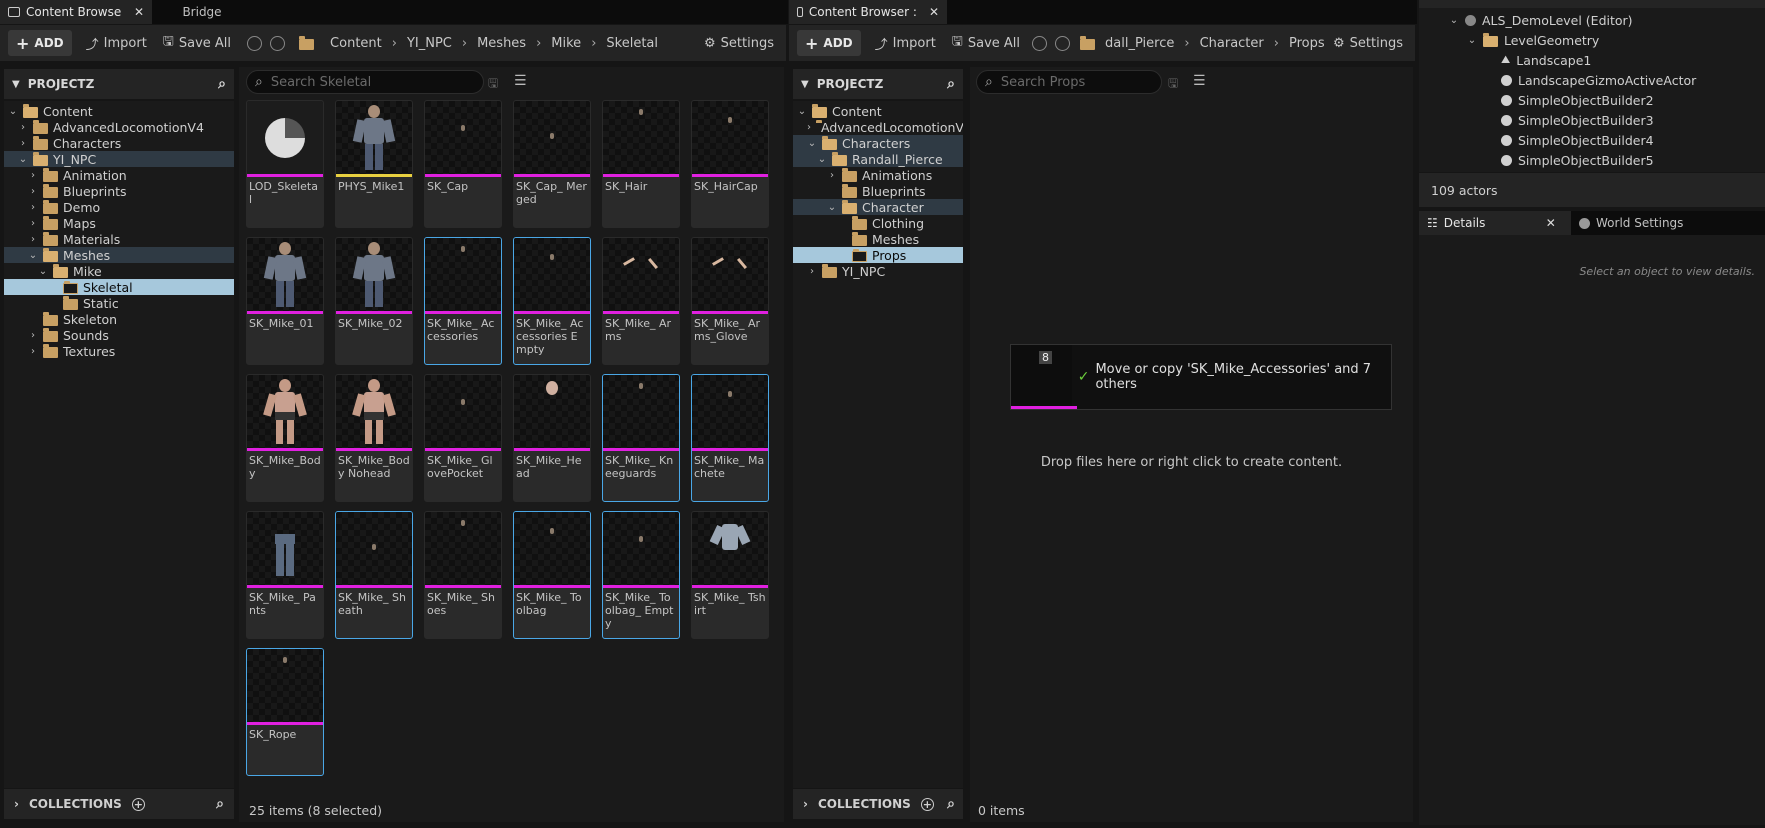 The width and height of the screenshot is (1765, 828). I want to click on asset-tile: SK_Mike_Body Nohead, so click(374, 438).